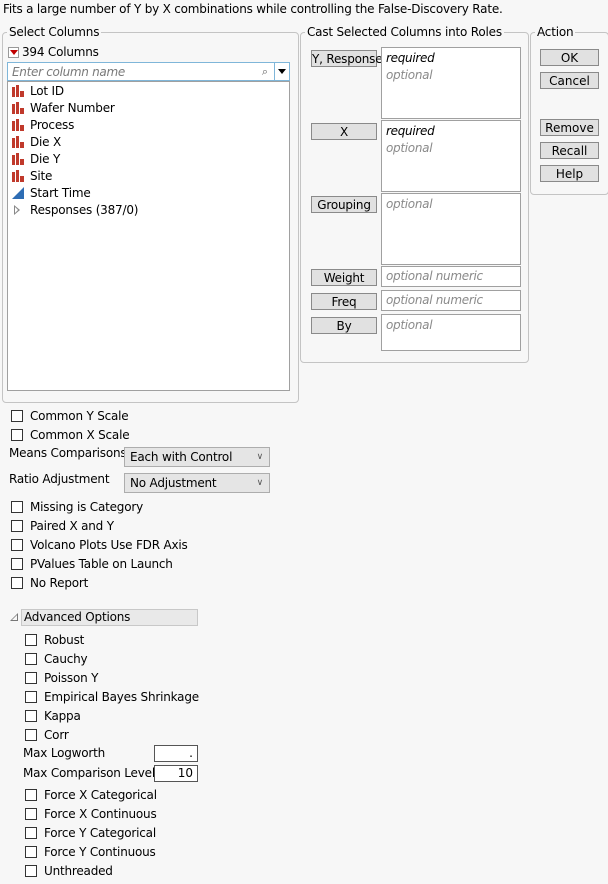  What do you see at coordinates (61, 678) in the screenshot?
I see `poisson-y-checkbox: Poisson Y` at bounding box center [61, 678].